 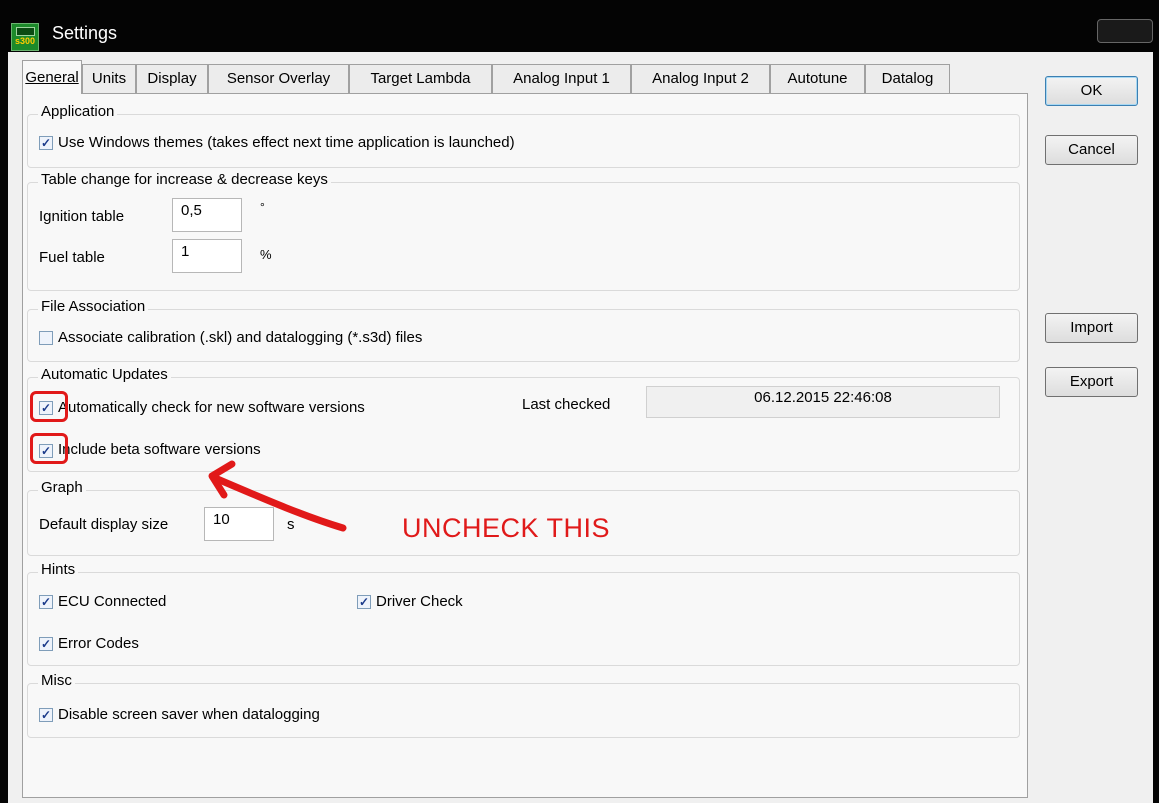 What do you see at coordinates (506, 528) in the screenshot?
I see `annotation-text: UNCHECK THIS` at bounding box center [506, 528].